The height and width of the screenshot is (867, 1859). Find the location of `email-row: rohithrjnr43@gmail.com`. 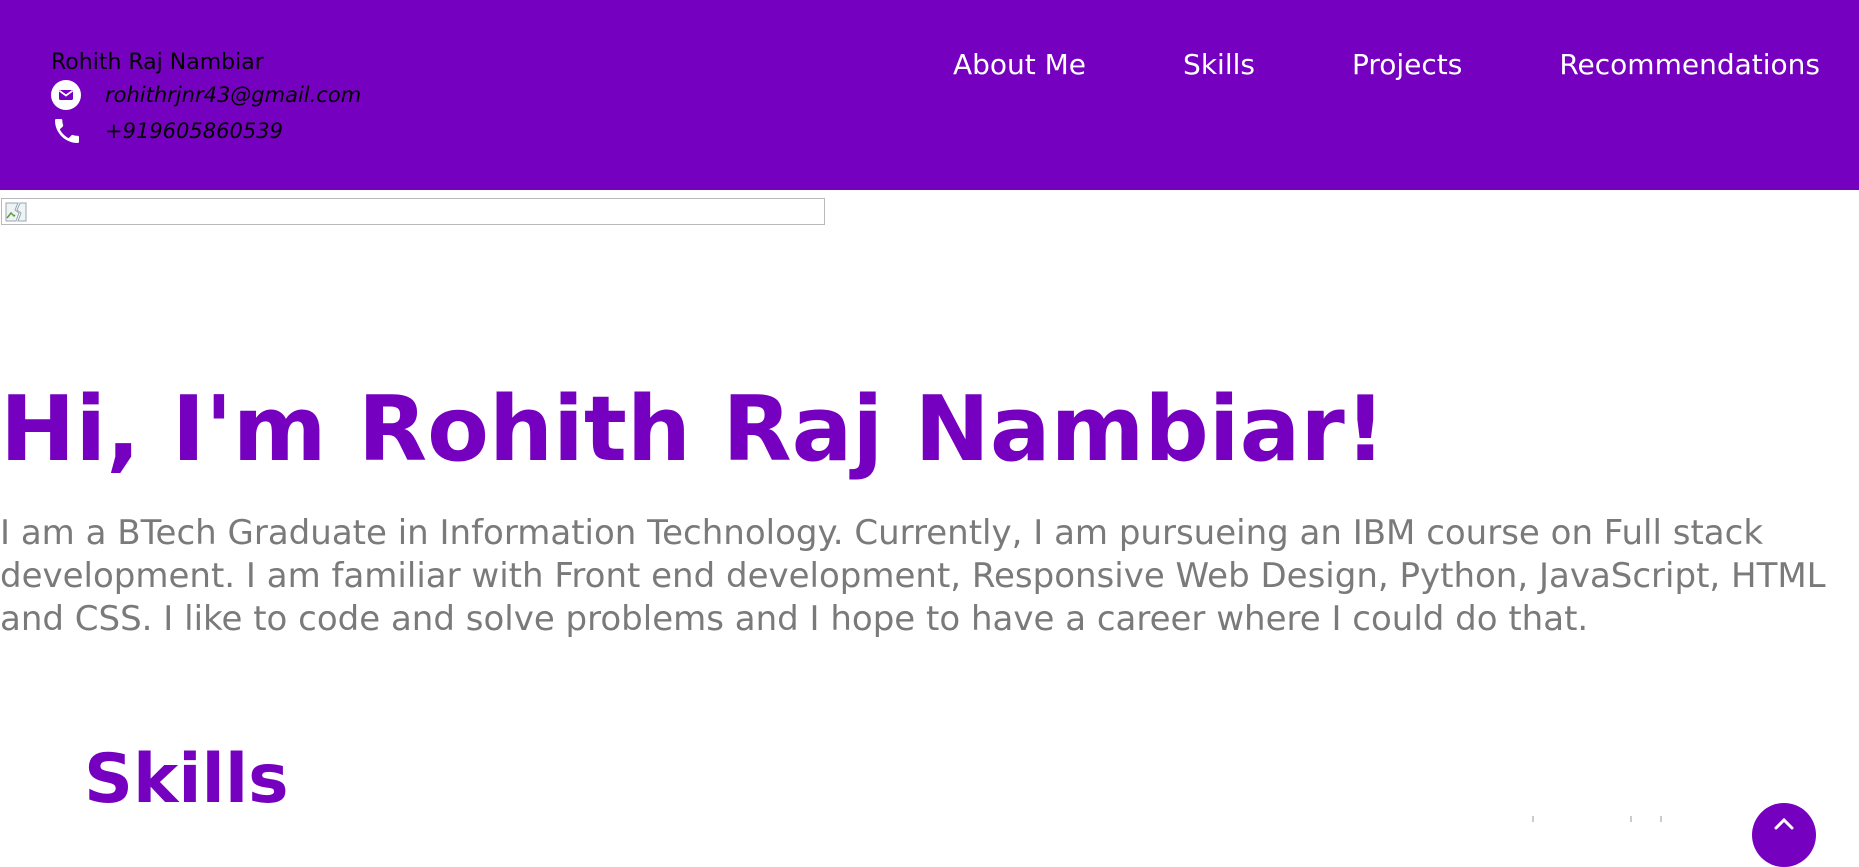

email-row: rohithrjnr43@gmail.com is located at coordinates (206, 95).